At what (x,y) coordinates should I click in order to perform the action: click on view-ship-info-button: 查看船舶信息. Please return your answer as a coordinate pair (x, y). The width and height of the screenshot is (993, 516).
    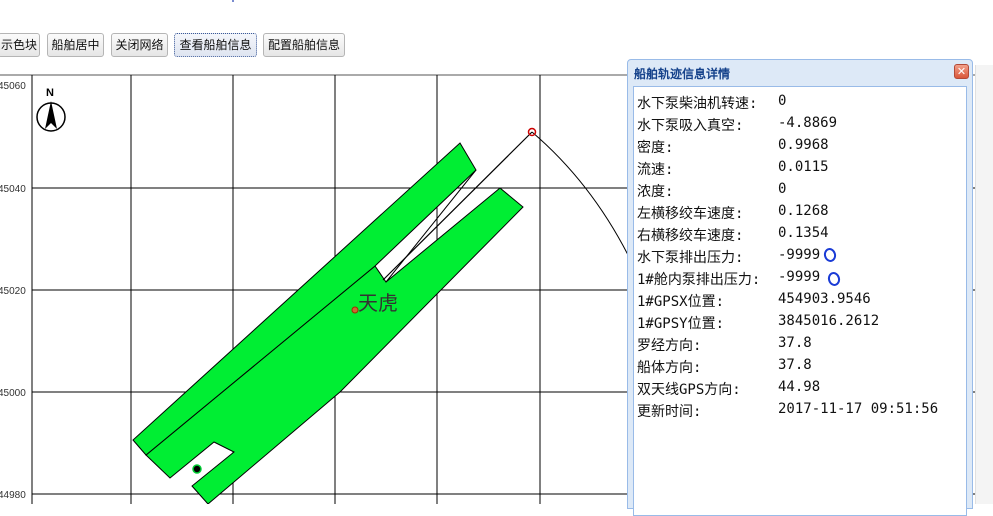
    Looking at the image, I should click on (215, 45).